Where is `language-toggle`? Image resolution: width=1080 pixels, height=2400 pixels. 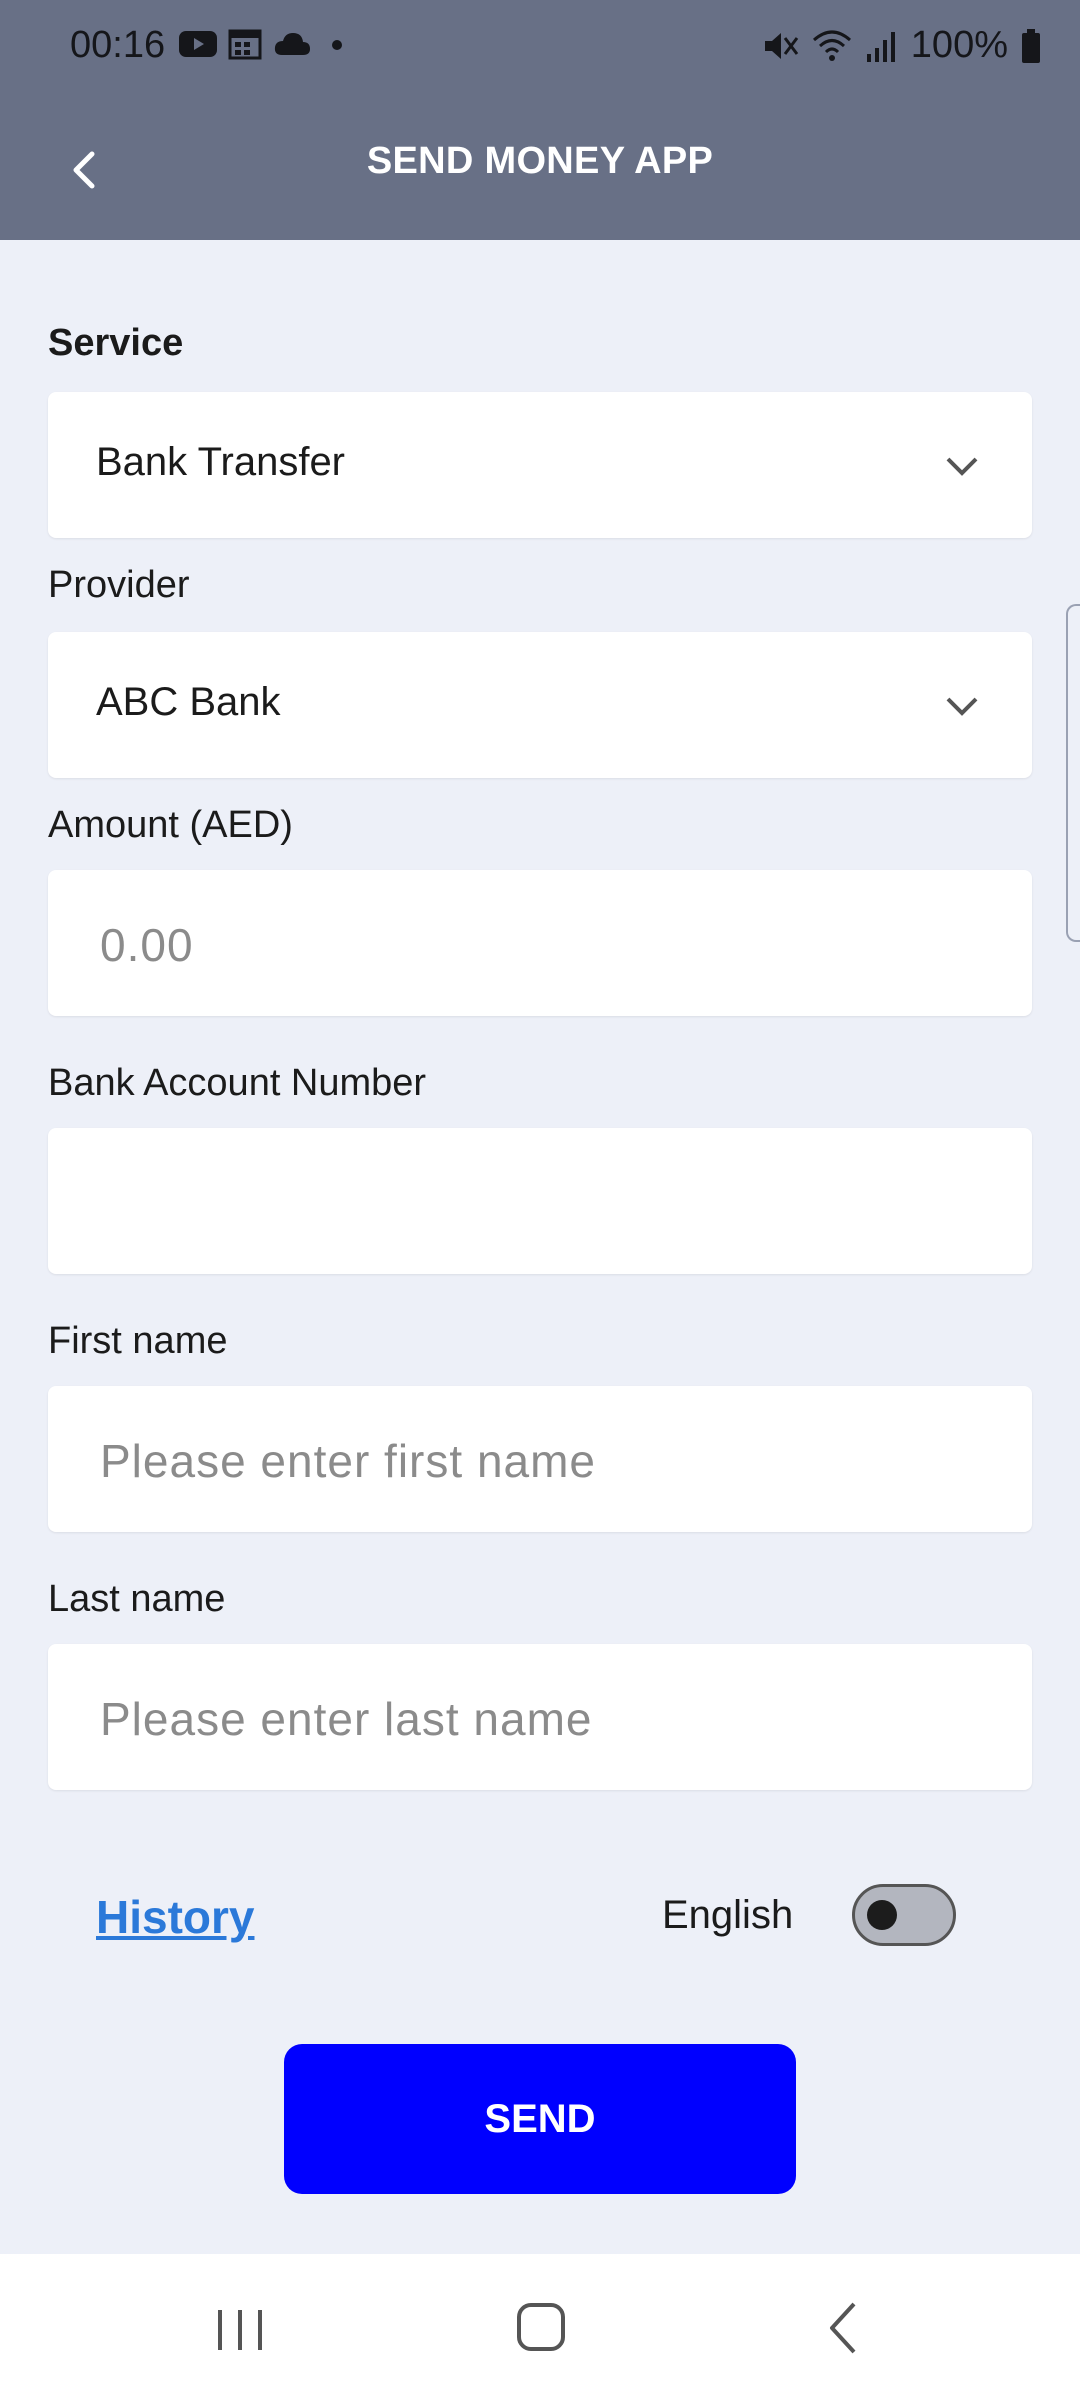
language-toggle is located at coordinates (904, 1915).